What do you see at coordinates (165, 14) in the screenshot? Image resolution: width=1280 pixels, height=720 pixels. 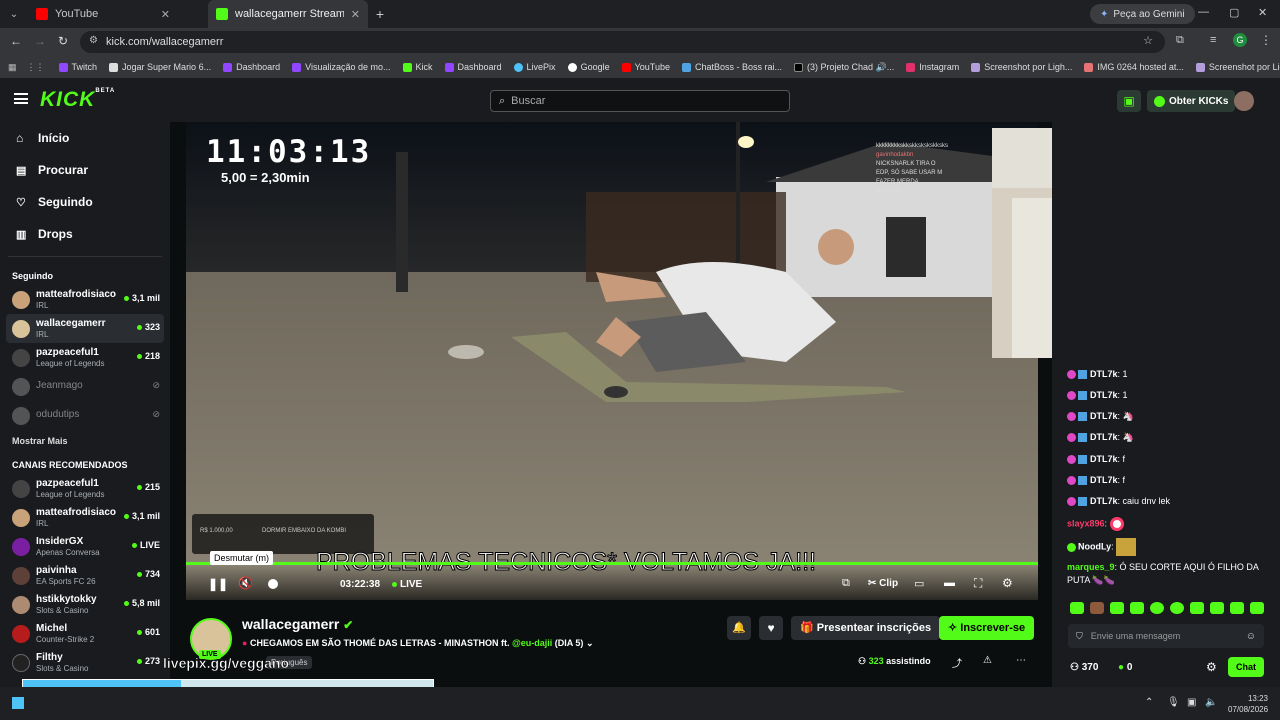 I see `close-tab-icon: ✕` at bounding box center [165, 14].